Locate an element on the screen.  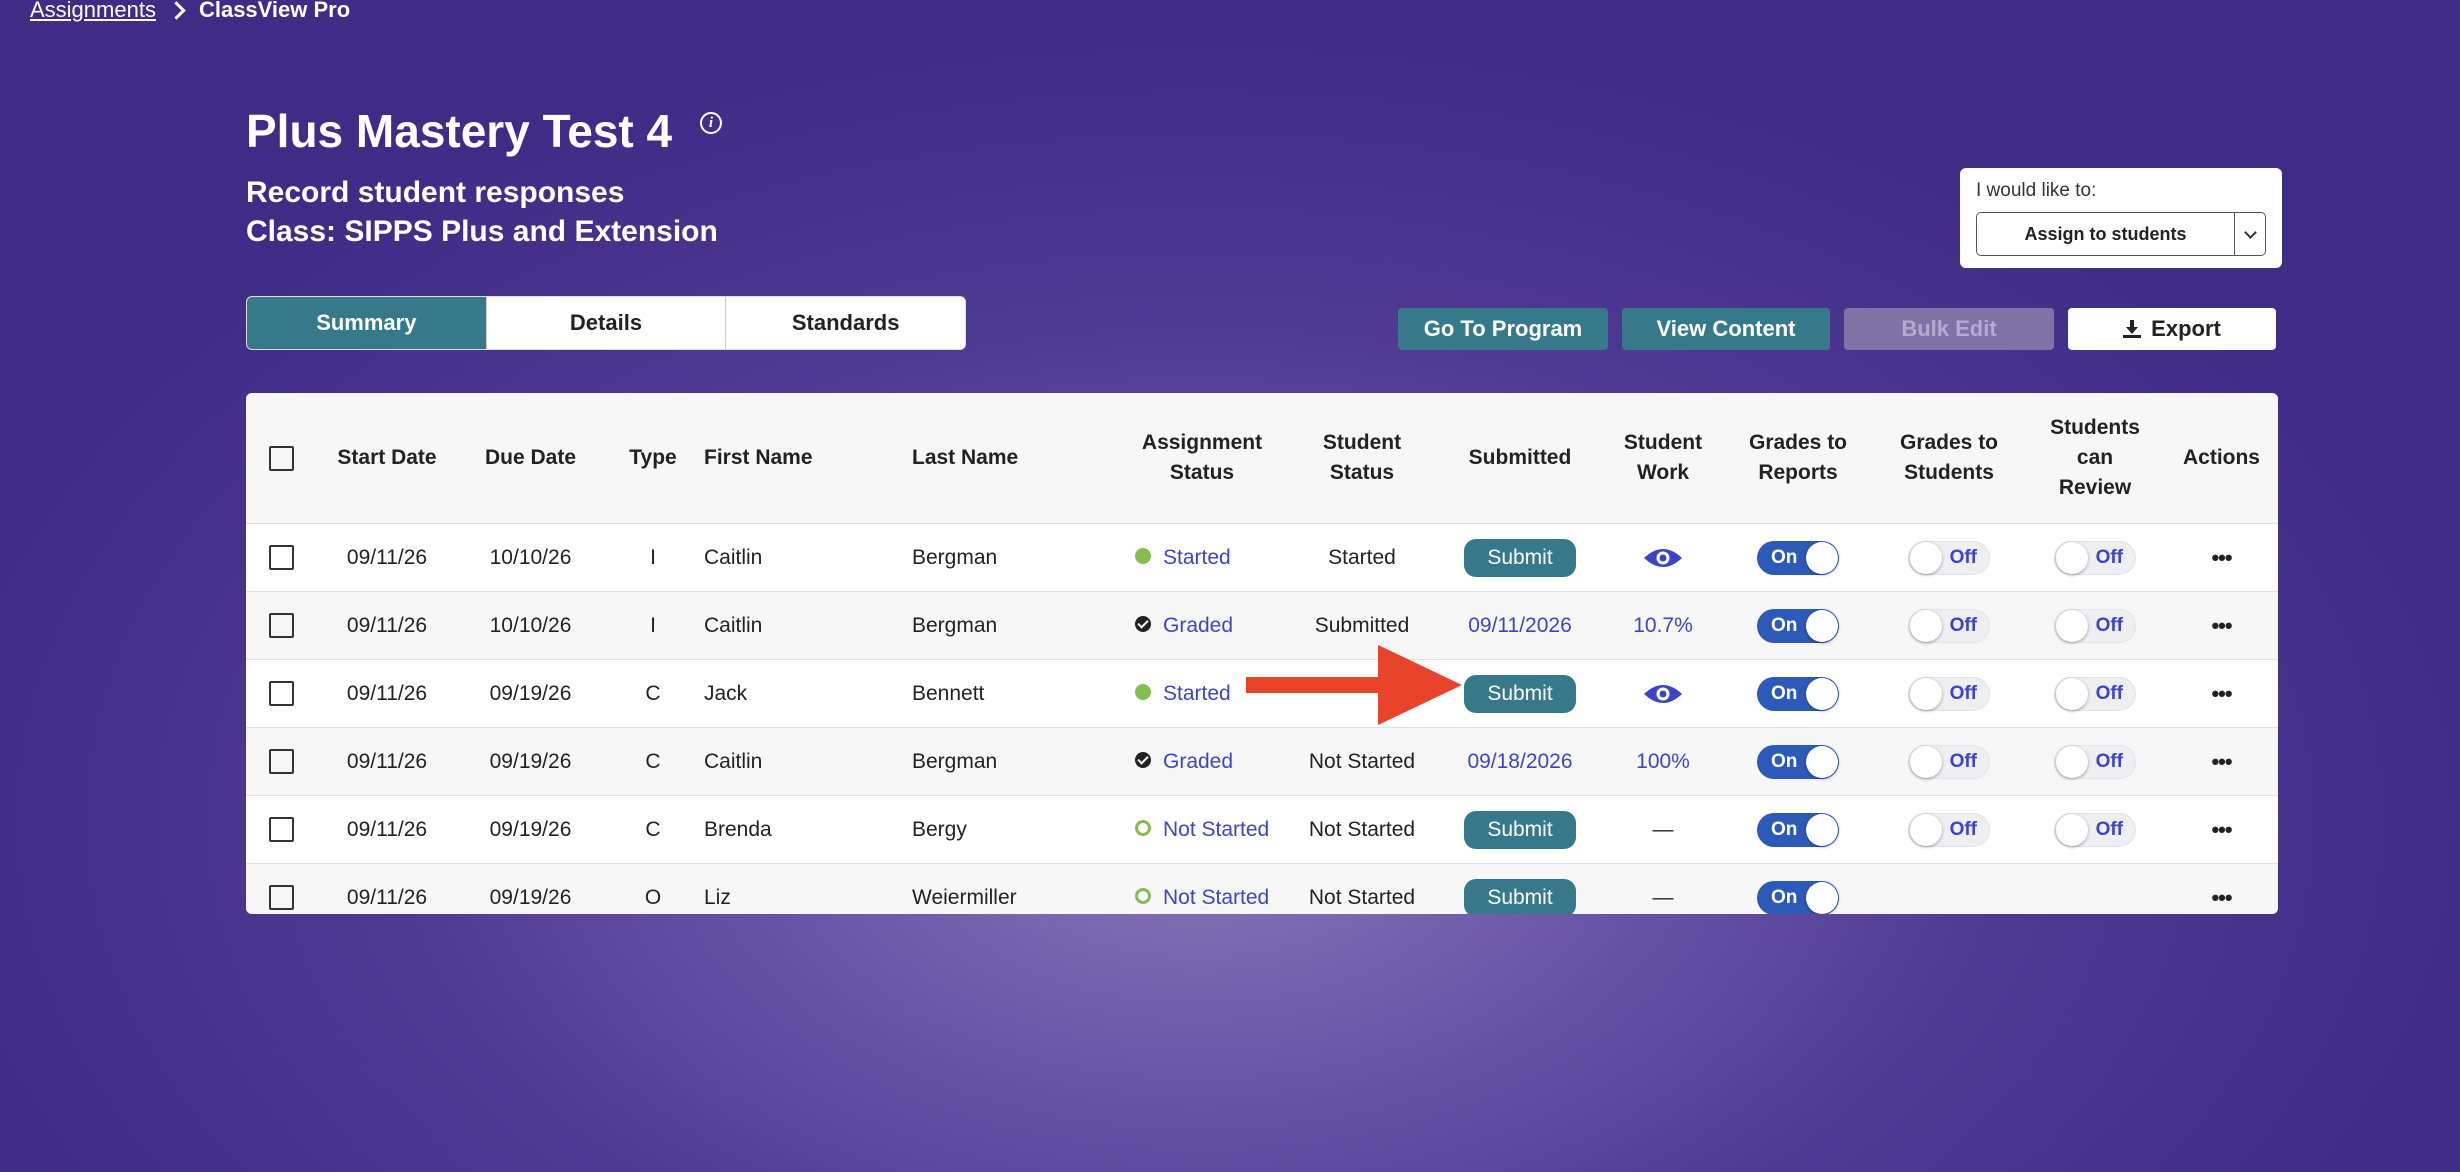
student-status-cell: Not Started is located at coordinates (1362, 829).